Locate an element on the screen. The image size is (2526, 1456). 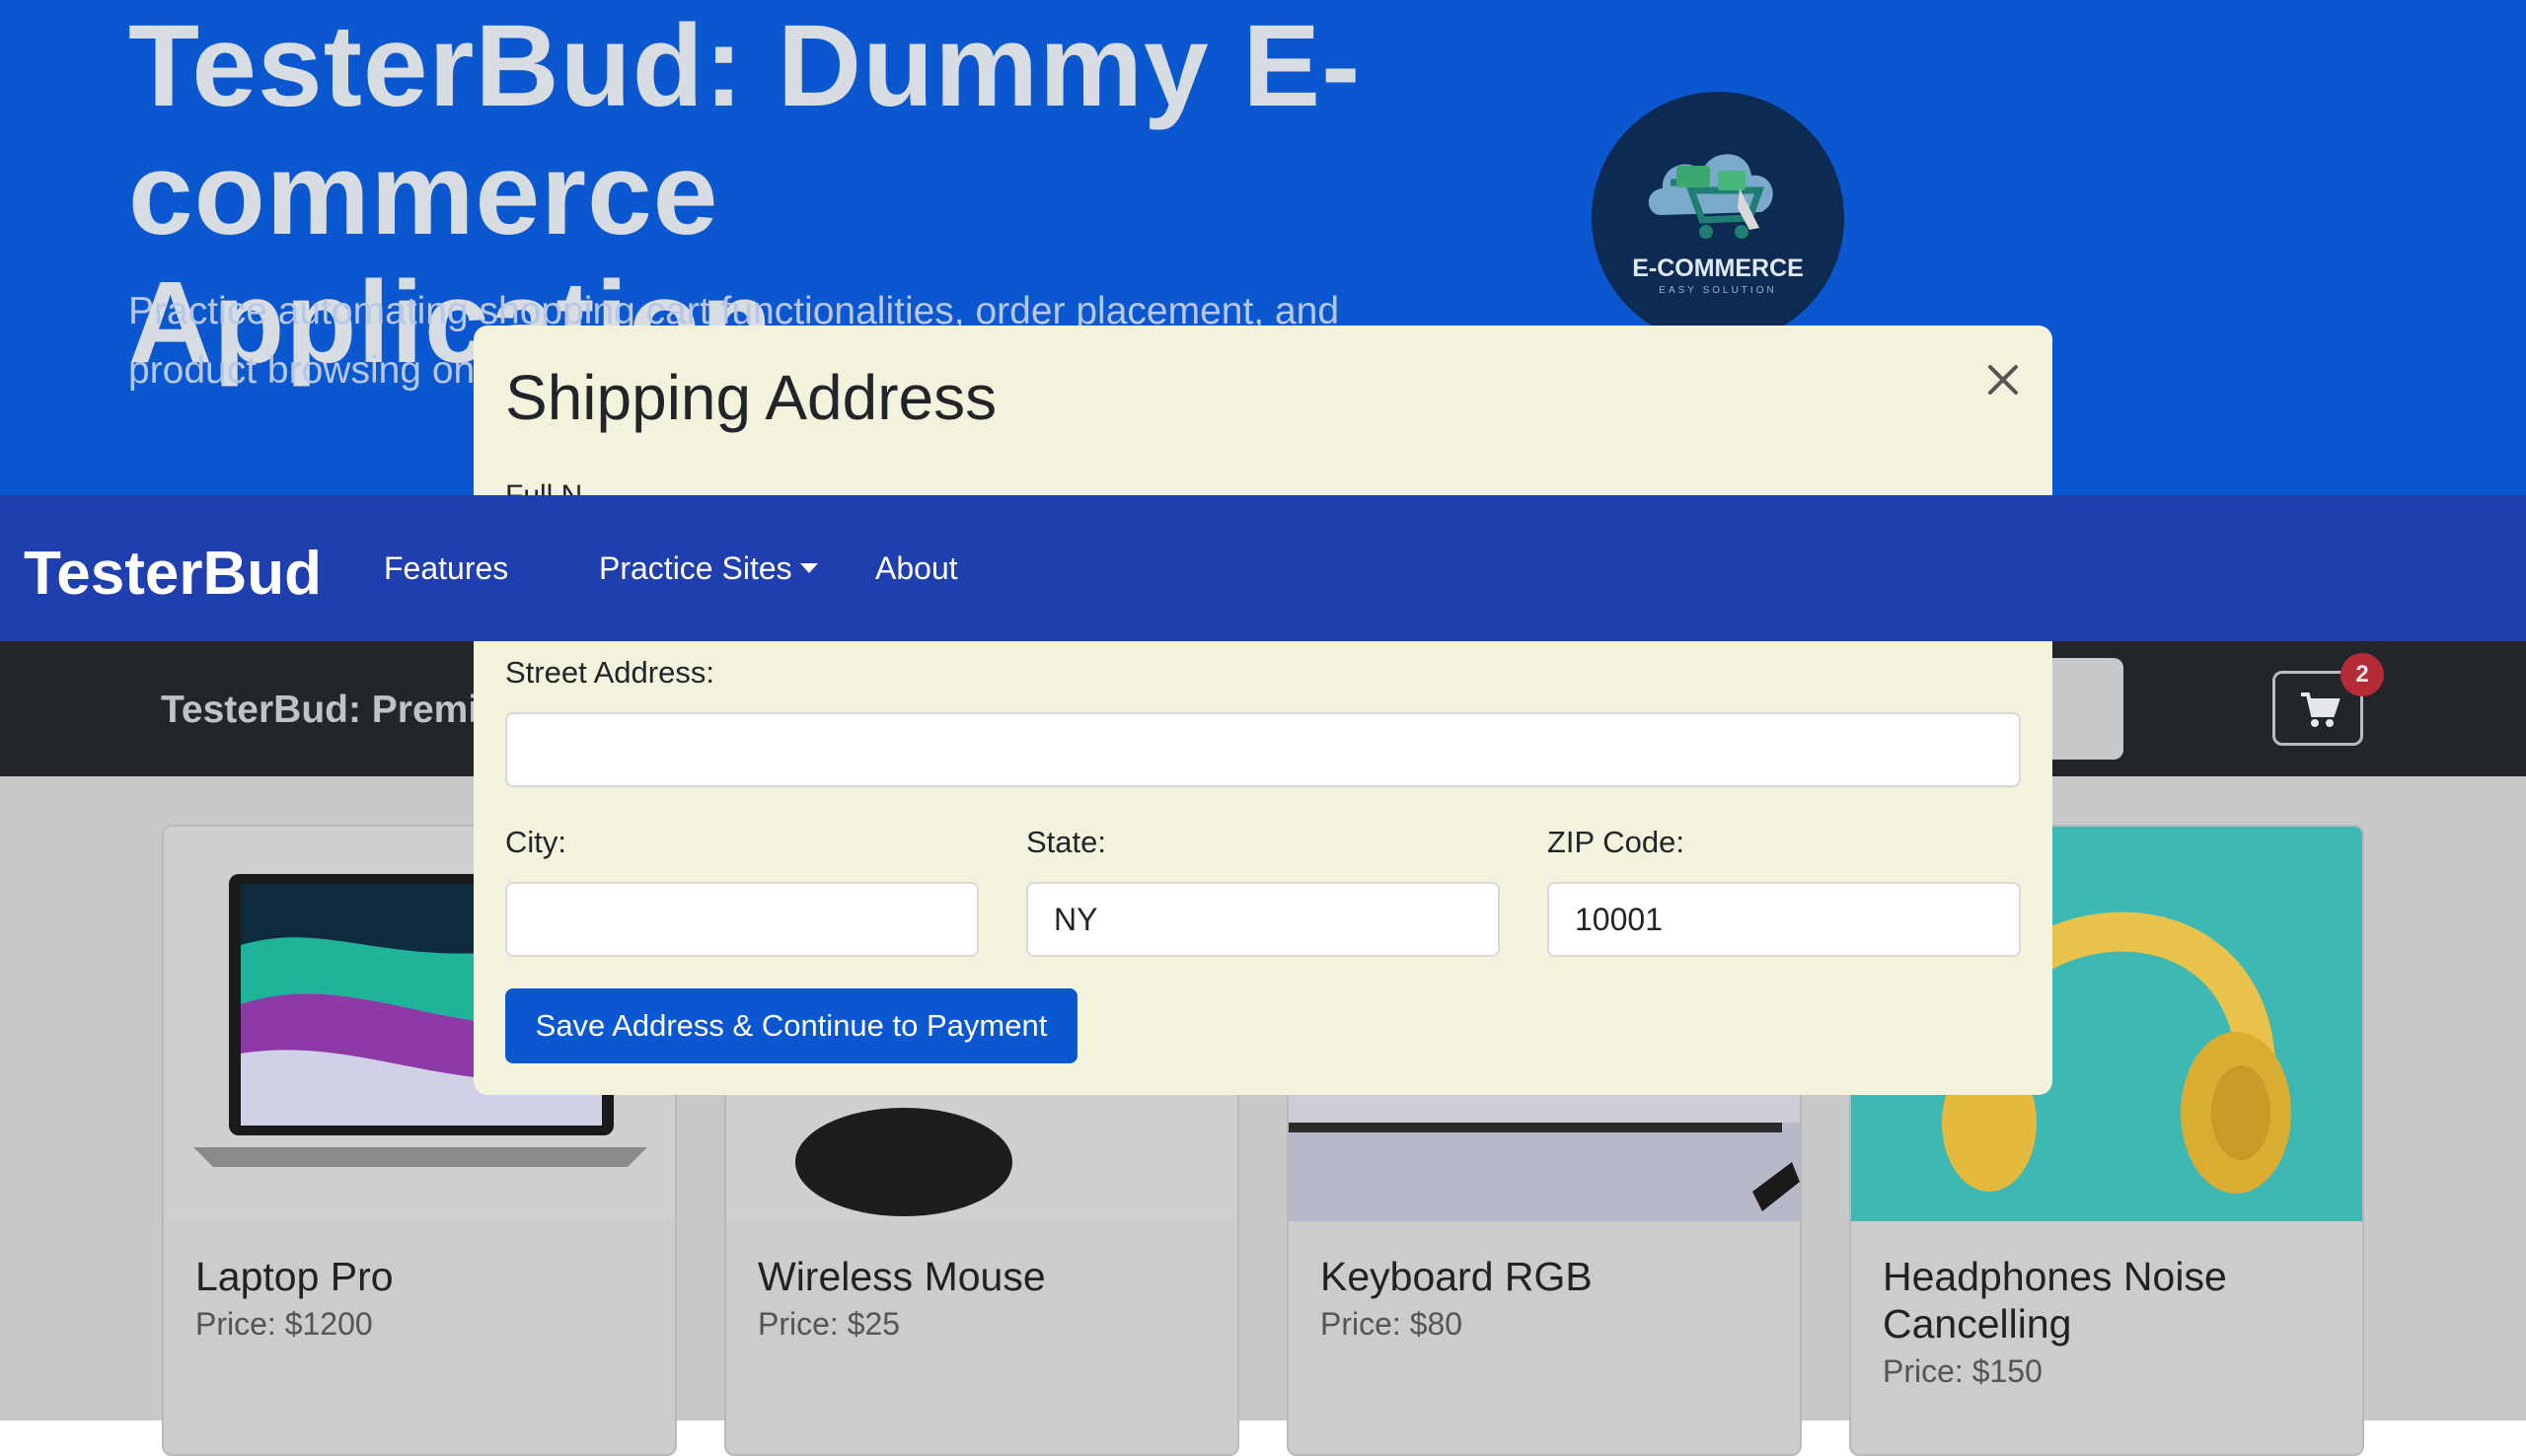
close-button is located at coordinates (2003, 379).